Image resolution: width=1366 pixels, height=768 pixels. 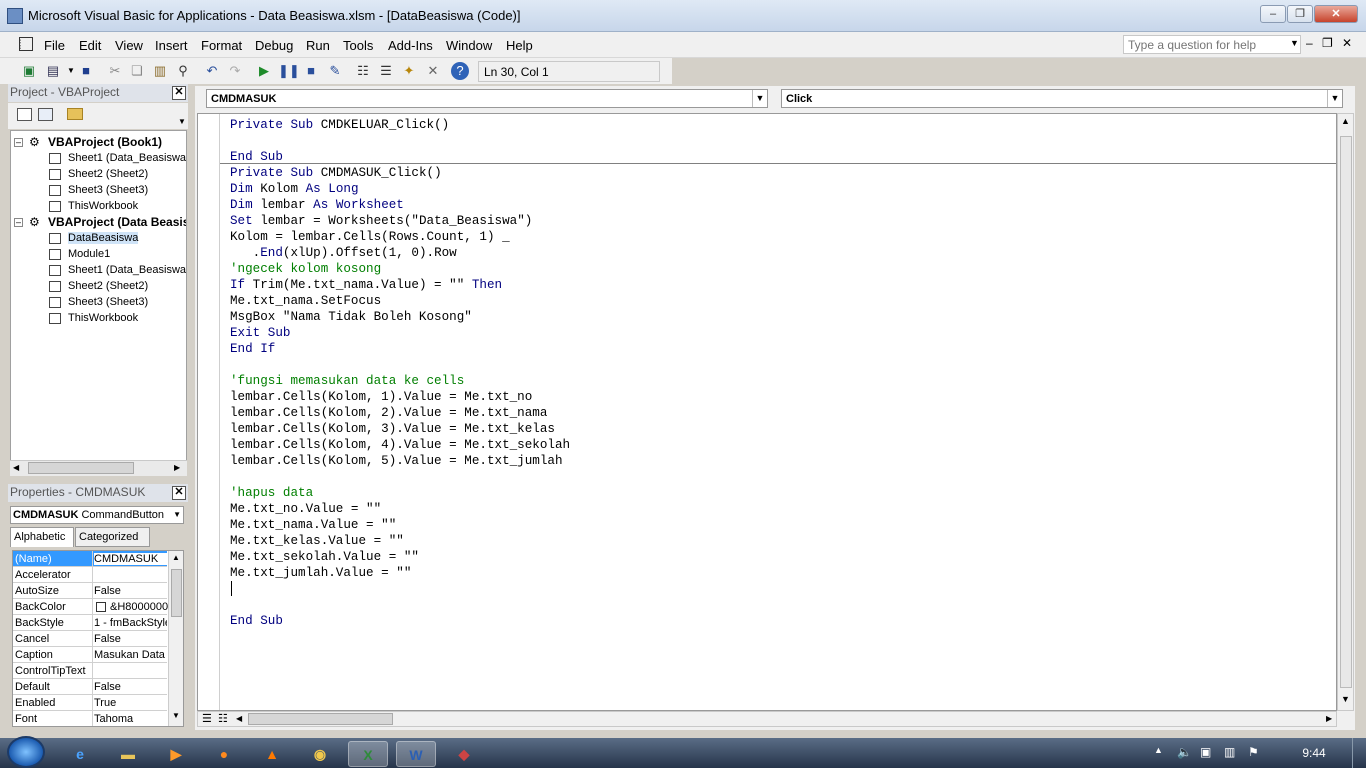 What do you see at coordinates (90, 591) in the screenshot?
I see `property-row: AutoSize False` at bounding box center [90, 591].